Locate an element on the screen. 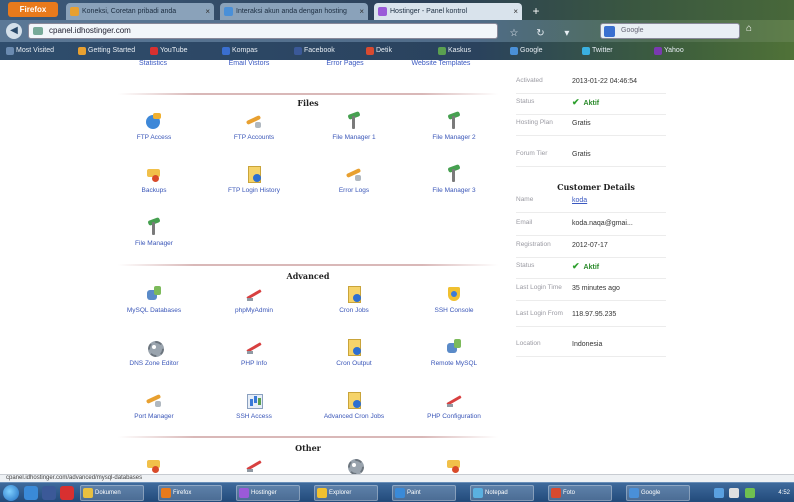  tool-item: FTP Accounts is located at coordinates (254, 126).